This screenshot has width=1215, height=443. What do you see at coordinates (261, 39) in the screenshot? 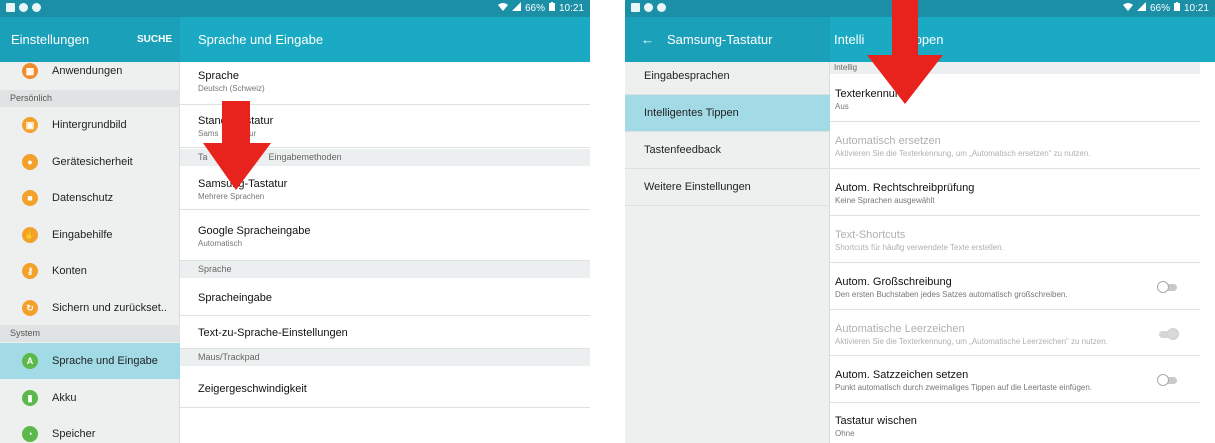
I see `page-title: Sprache und Eingabe` at bounding box center [261, 39].